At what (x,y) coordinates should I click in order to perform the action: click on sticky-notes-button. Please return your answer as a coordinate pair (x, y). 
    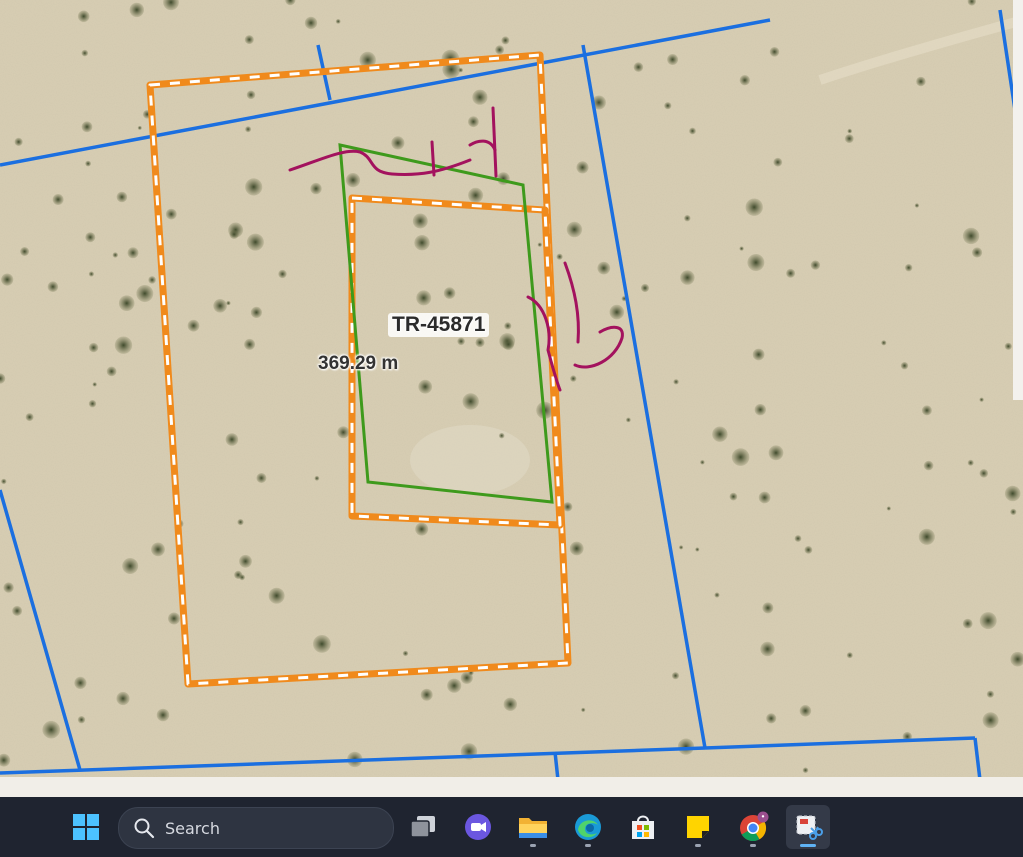
    Looking at the image, I should click on (698, 827).